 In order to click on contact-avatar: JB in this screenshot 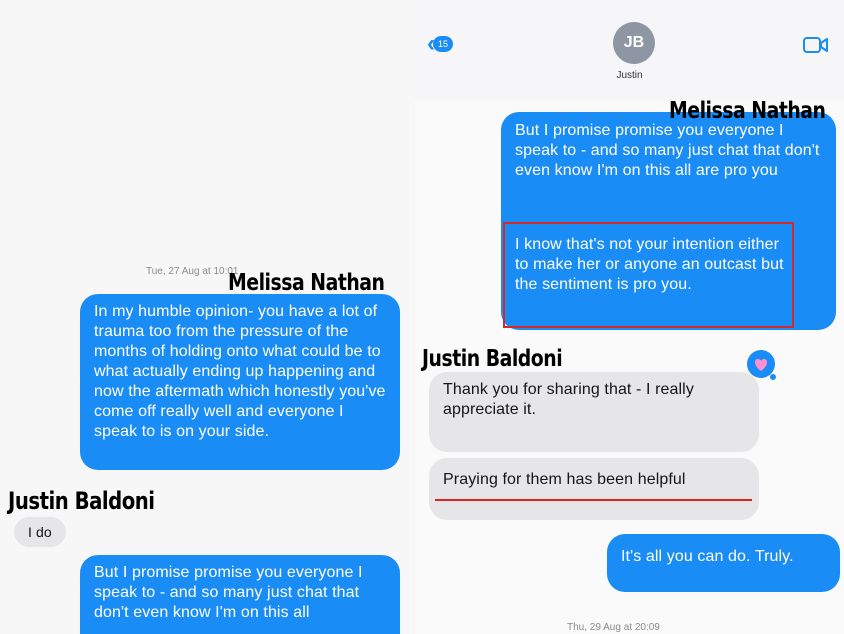, I will do `click(634, 43)`.